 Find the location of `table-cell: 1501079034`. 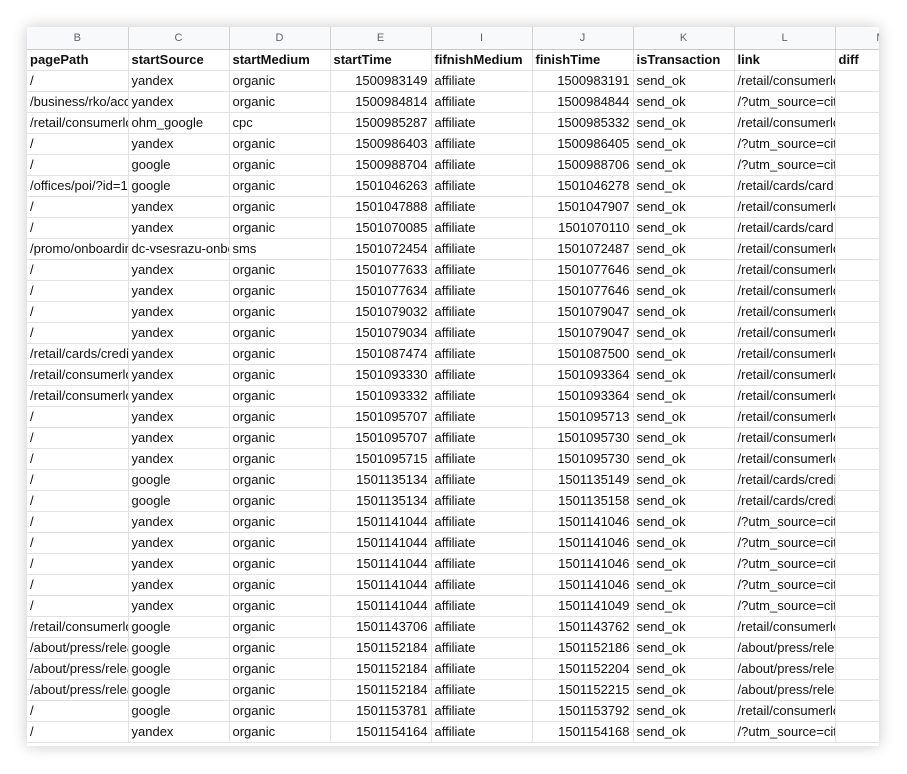

table-cell: 1501079034 is located at coordinates (381, 333).